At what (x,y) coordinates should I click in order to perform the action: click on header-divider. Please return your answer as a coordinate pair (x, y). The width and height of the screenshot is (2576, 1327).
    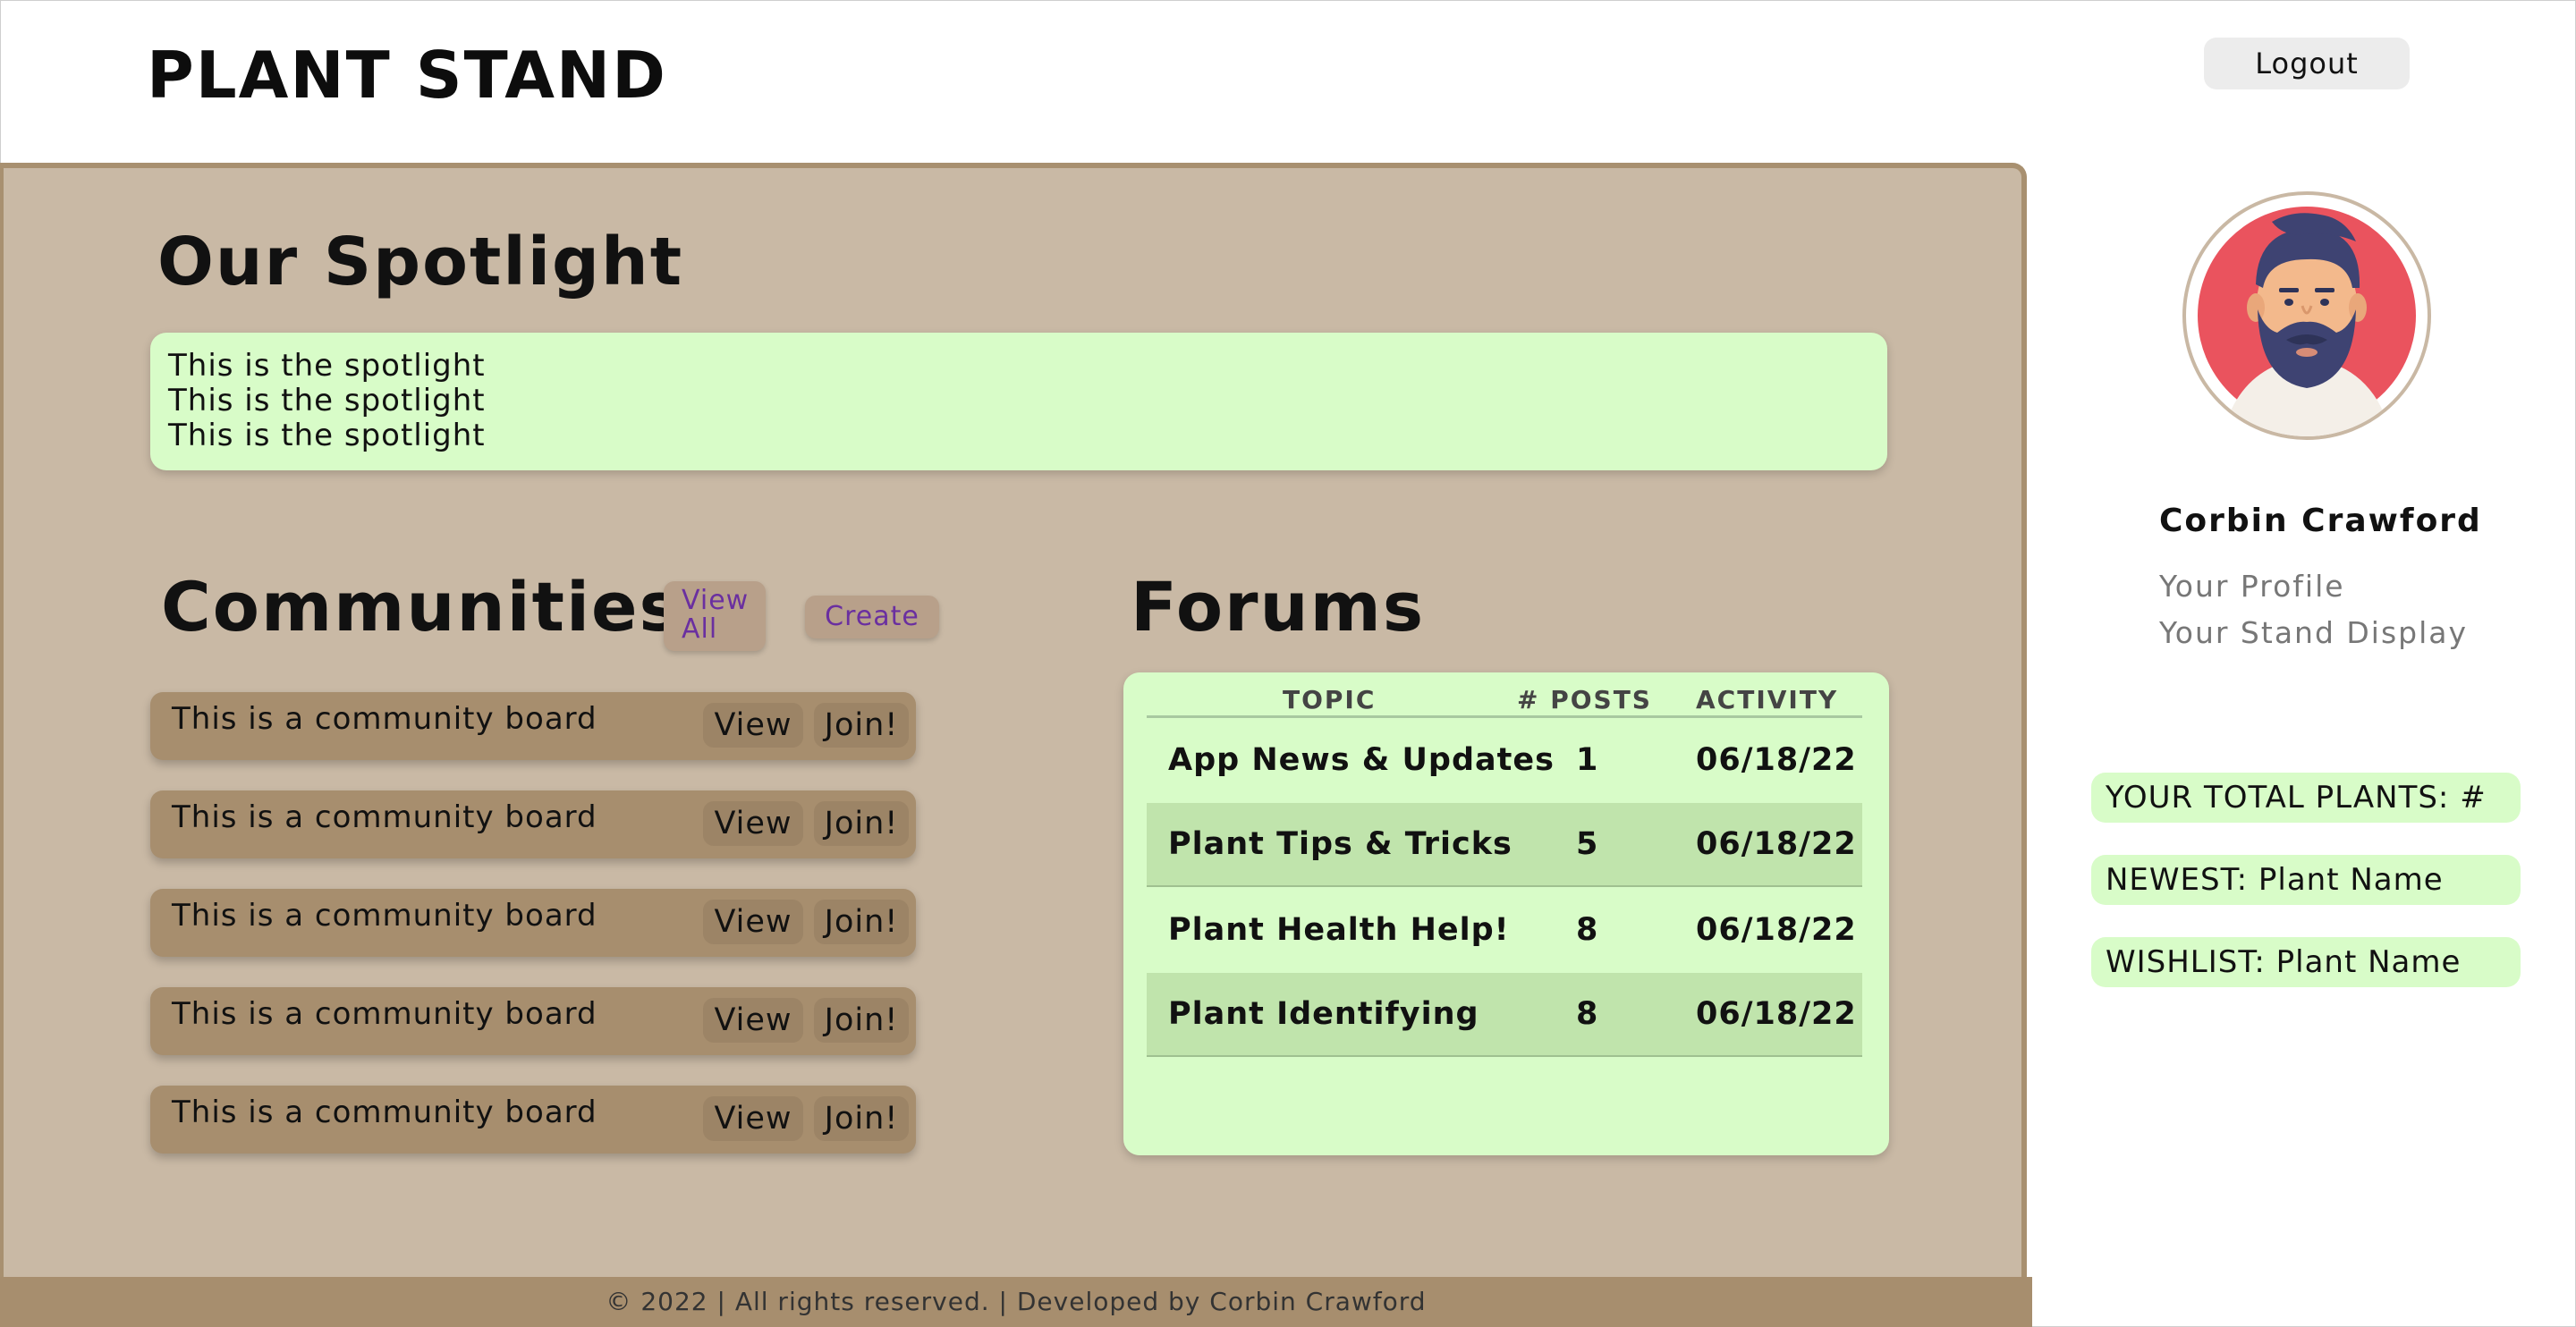
    Looking at the image, I should click on (1504, 716).